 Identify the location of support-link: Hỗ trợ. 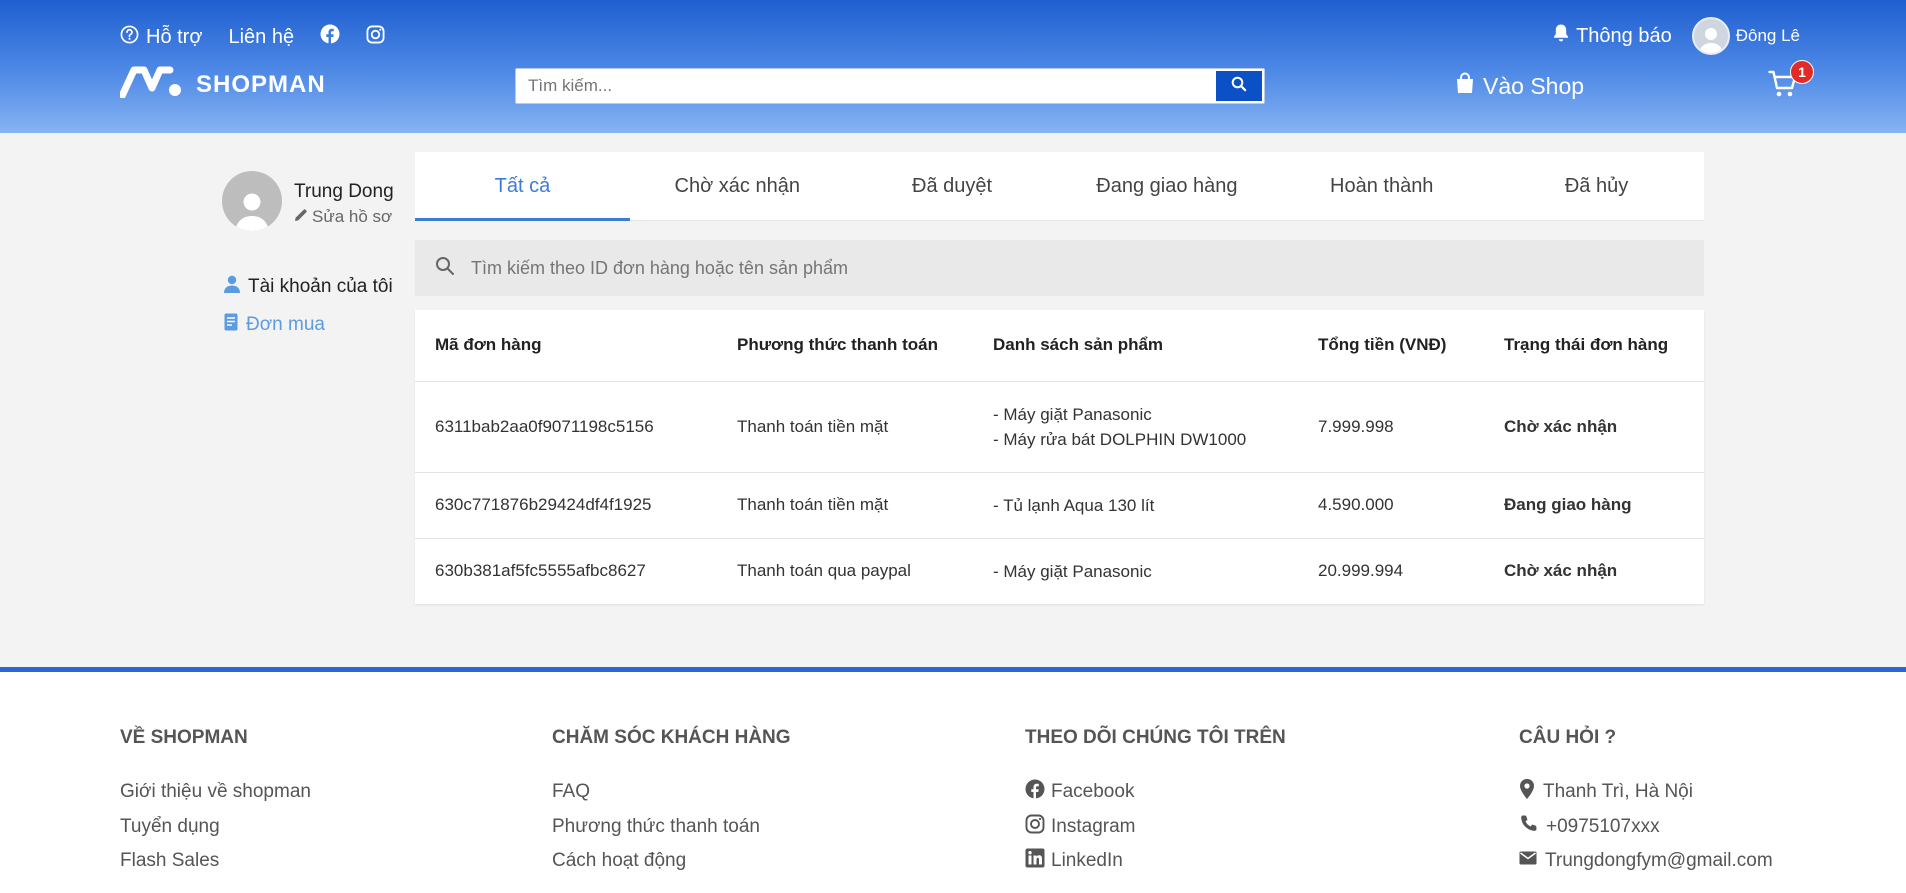
(161, 37).